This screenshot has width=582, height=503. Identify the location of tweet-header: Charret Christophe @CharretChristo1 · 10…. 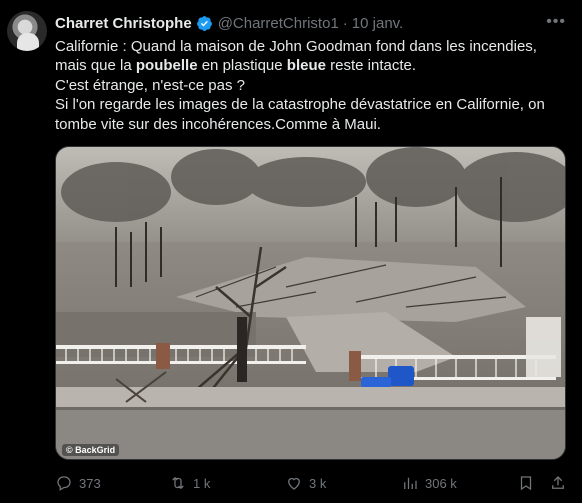
(313, 23).